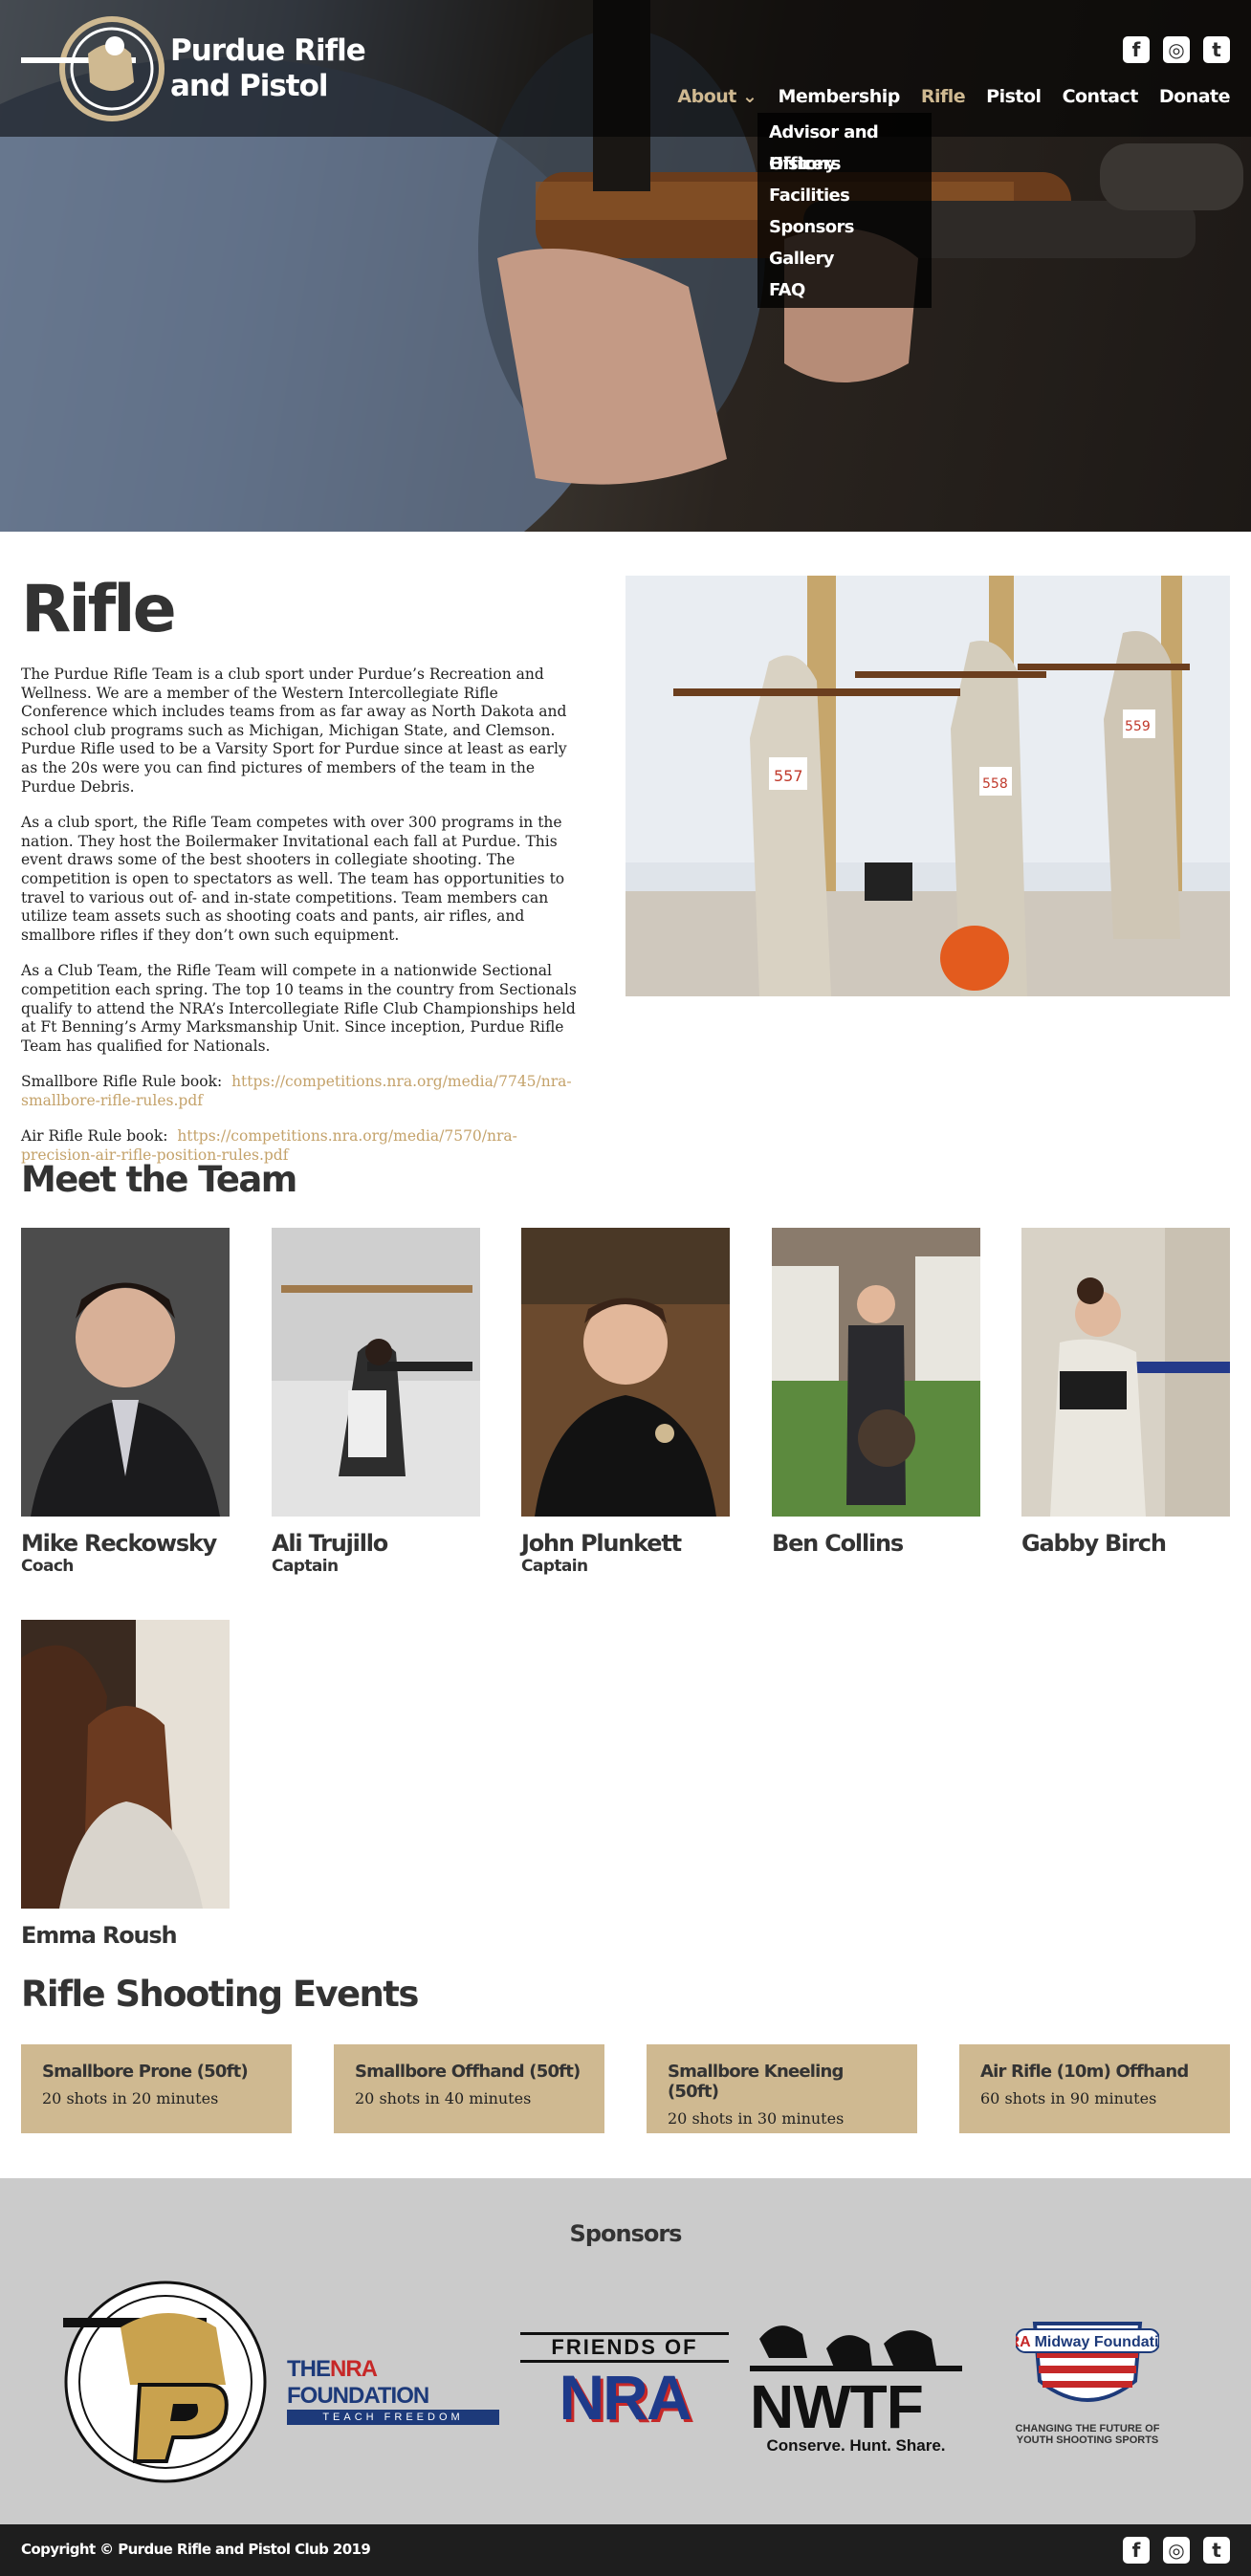 This screenshot has height=2576, width=1251. Describe the element at coordinates (165, 2382) in the screenshot. I see `purdue-club-logo` at that location.